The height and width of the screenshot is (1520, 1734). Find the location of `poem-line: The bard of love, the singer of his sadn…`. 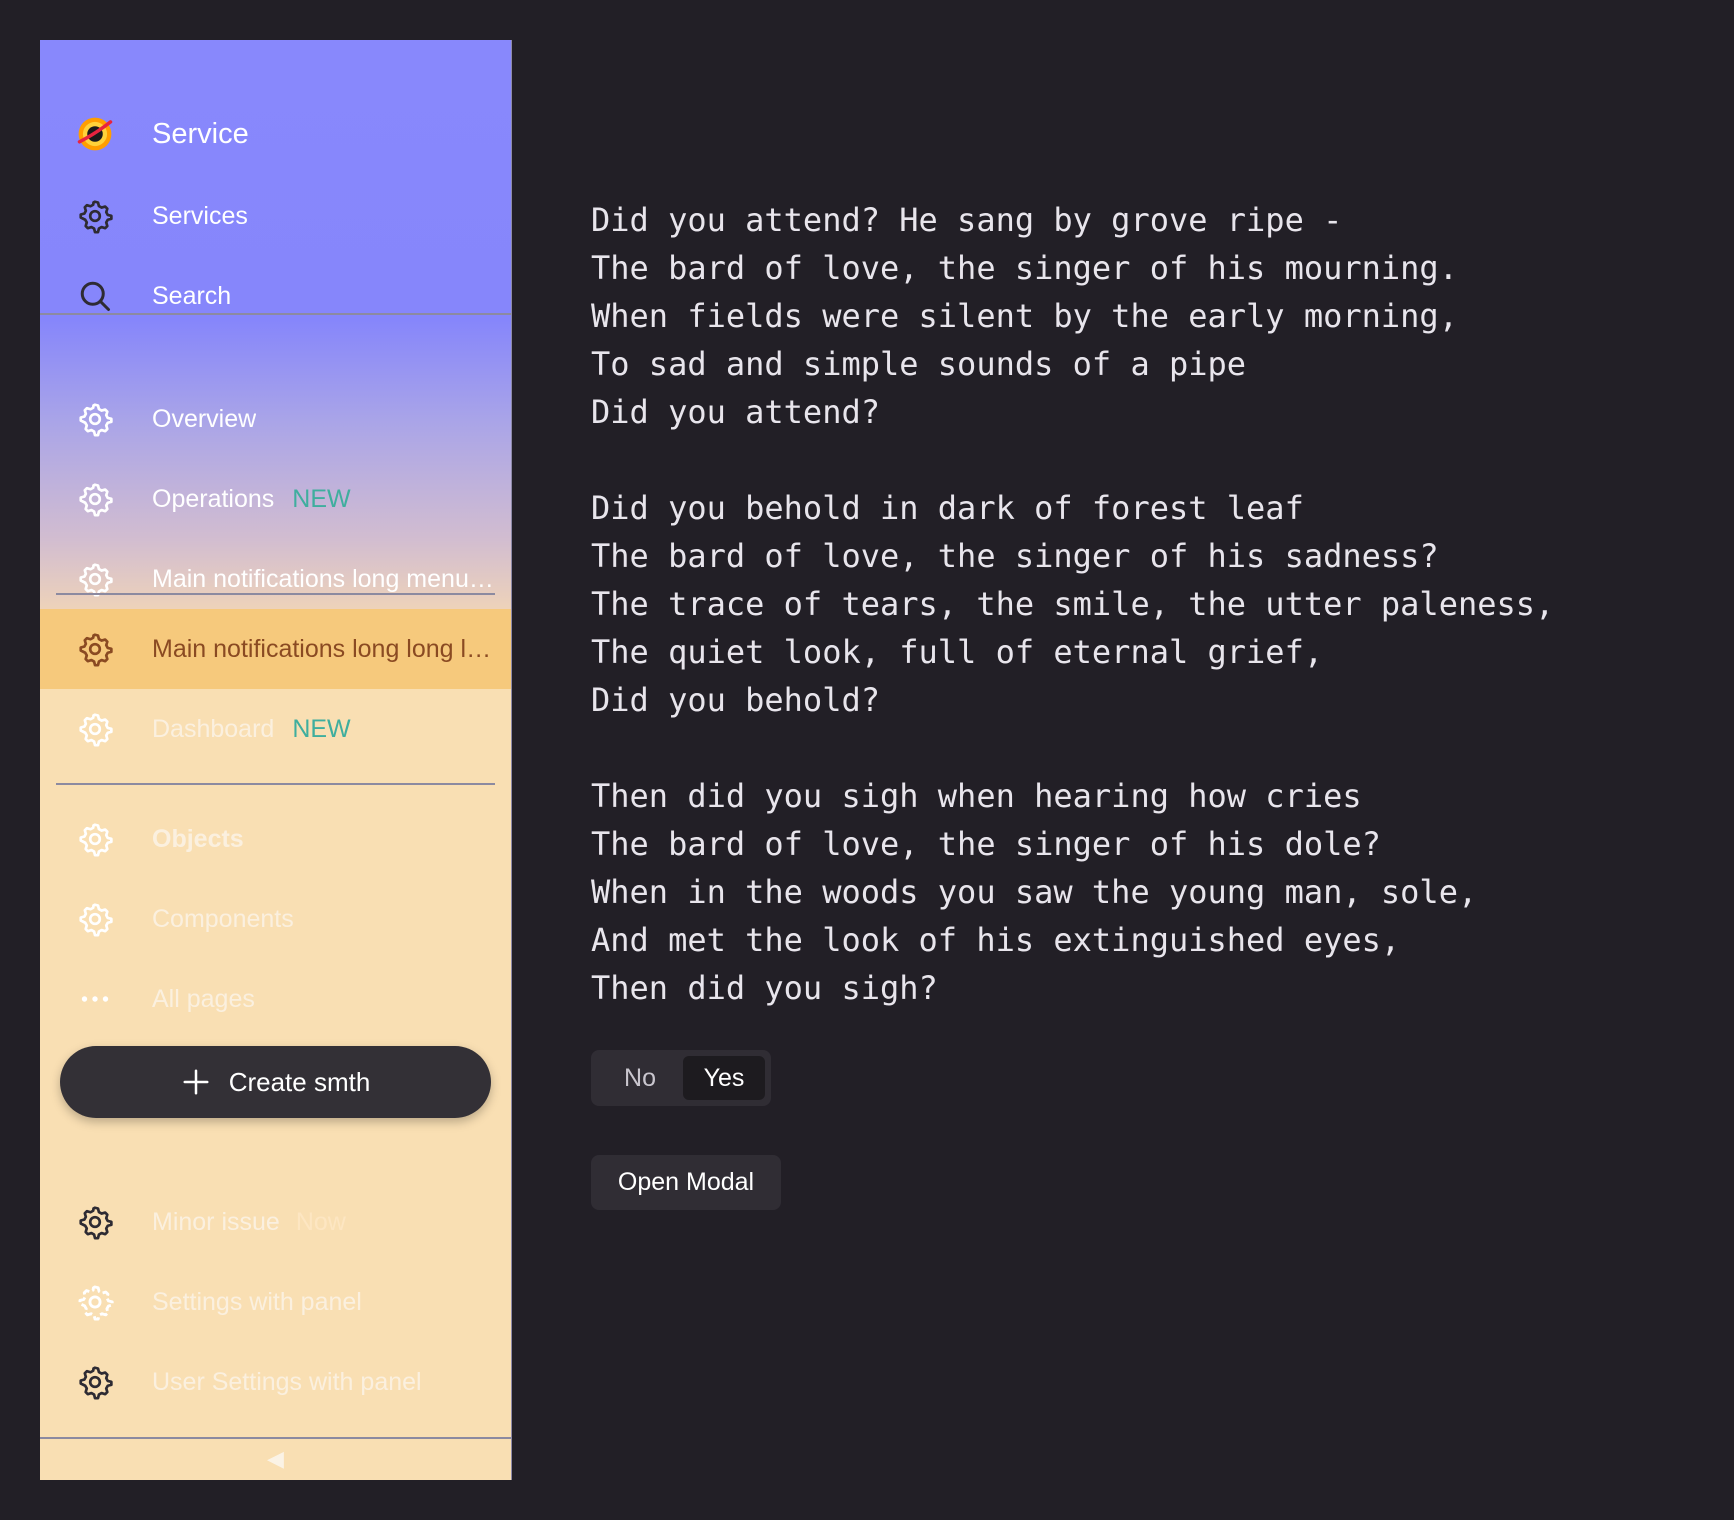

poem-line: The bard of love, the singer of his sadn… is located at coordinates (1015, 556).